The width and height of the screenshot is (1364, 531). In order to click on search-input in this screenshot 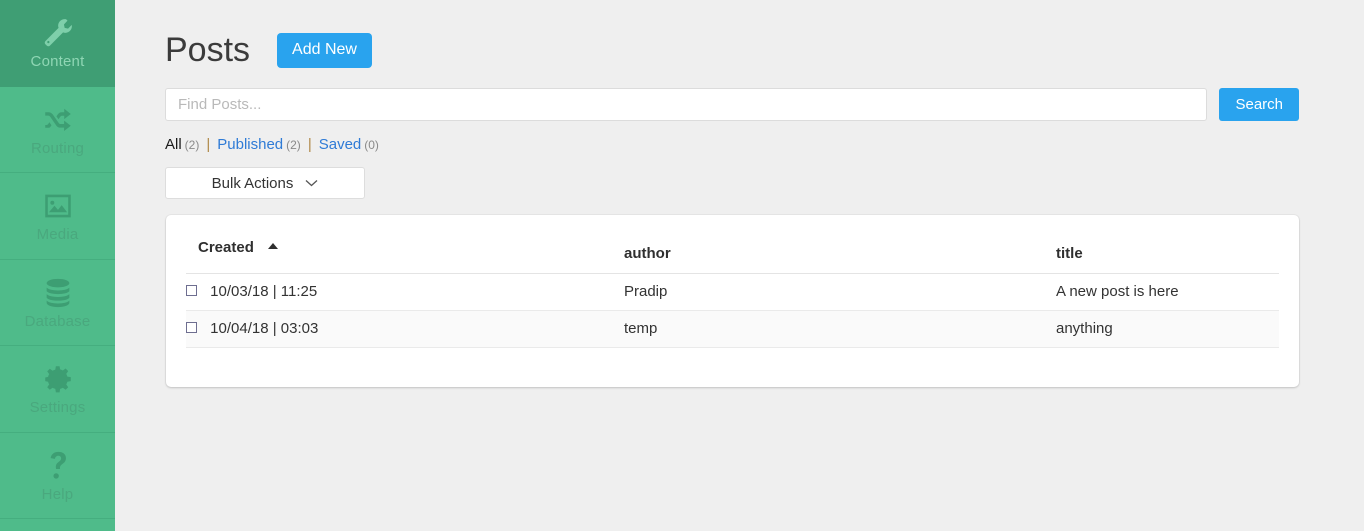, I will do `click(686, 104)`.